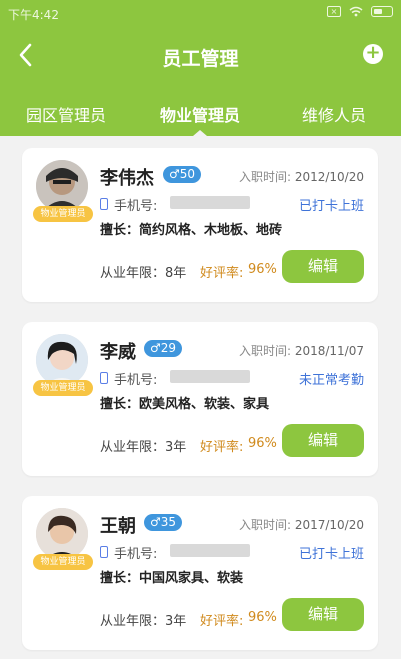 This screenshot has height=659, width=401. I want to click on status-icons: ×, so click(360, 11).